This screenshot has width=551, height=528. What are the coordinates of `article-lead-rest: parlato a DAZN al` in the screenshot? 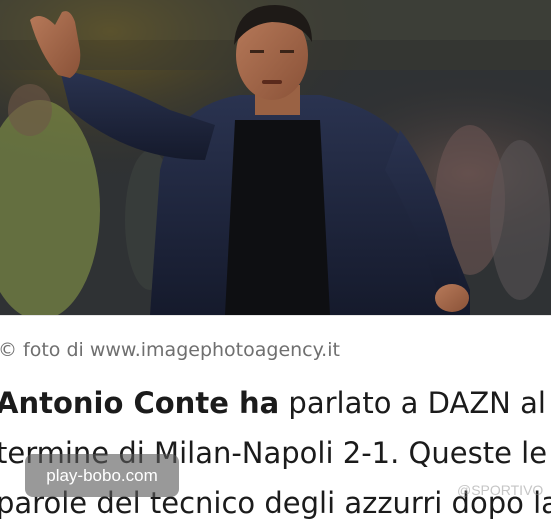 It's located at (412, 403).